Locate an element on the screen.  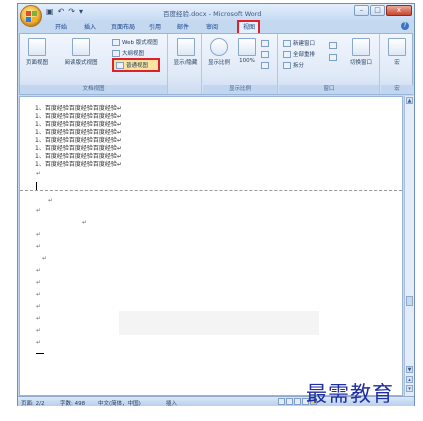
title-bar: ▣ ↶ ↷ ▾ 百度经验.docx - Microsoft Word – □ x is located at coordinates (216, 15).